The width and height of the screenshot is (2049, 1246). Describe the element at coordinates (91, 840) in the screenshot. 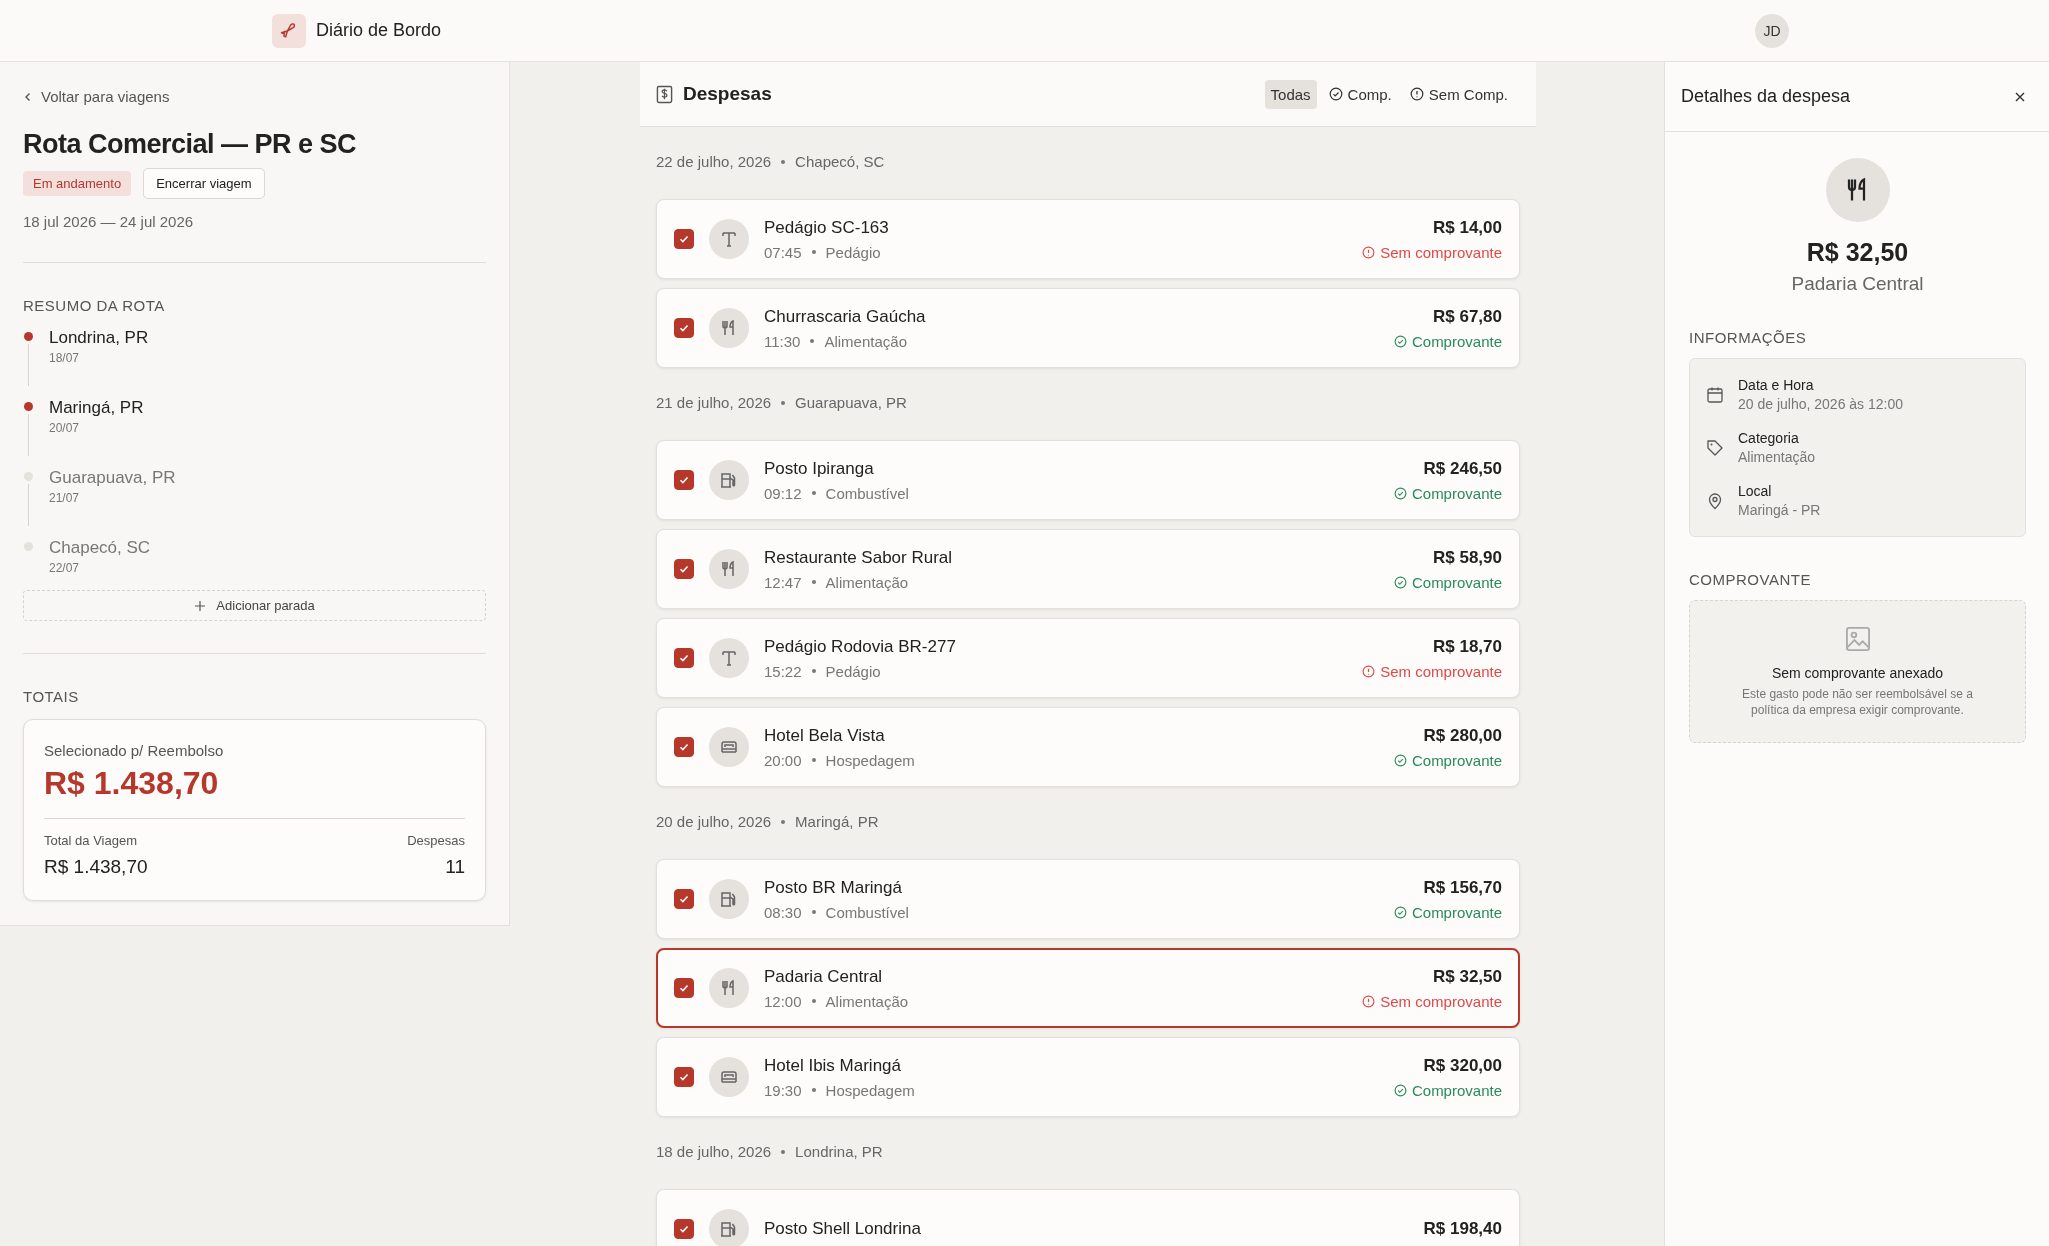

I see `trip-total-label: Total da Viagem` at that location.